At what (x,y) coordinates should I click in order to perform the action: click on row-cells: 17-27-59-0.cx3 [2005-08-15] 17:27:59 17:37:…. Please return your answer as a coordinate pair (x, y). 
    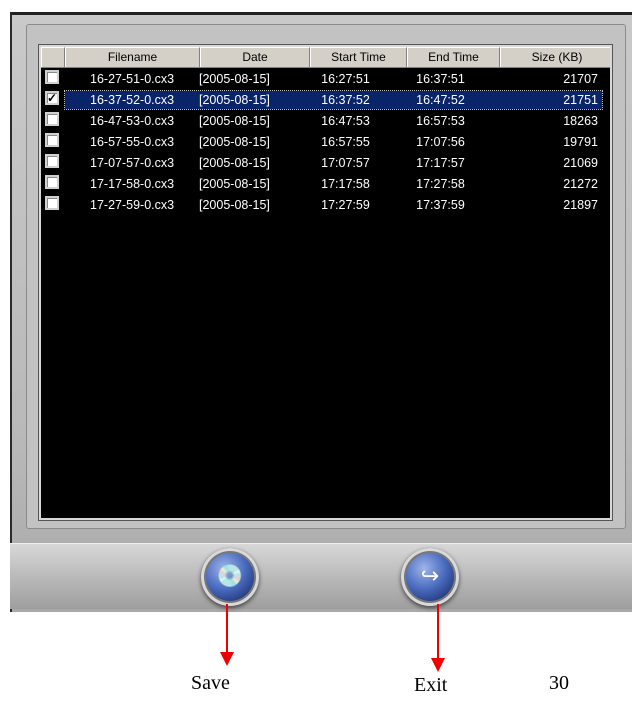
    Looking at the image, I should click on (333, 205).